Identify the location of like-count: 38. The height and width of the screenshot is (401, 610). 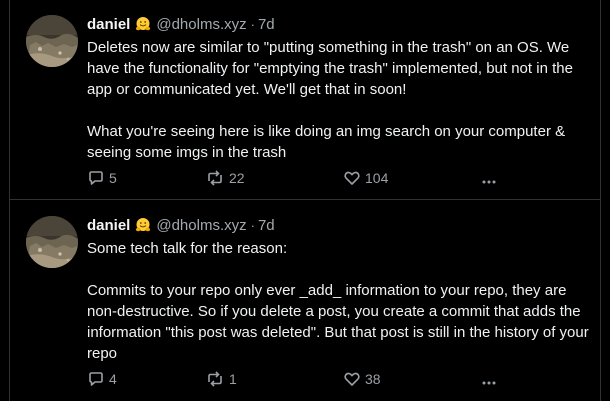
(373, 379).